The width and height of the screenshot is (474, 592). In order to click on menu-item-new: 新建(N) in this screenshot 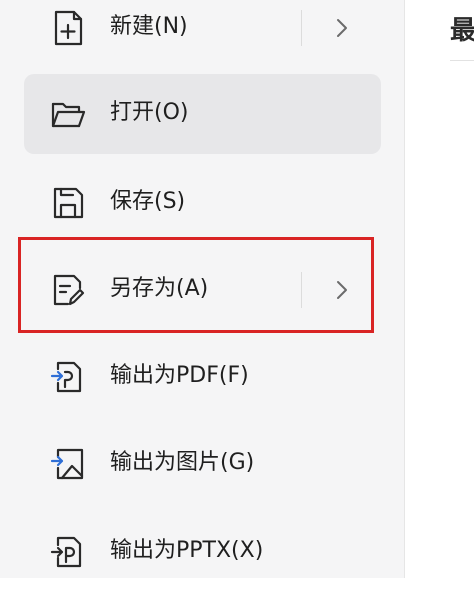, I will do `click(202, 34)`.